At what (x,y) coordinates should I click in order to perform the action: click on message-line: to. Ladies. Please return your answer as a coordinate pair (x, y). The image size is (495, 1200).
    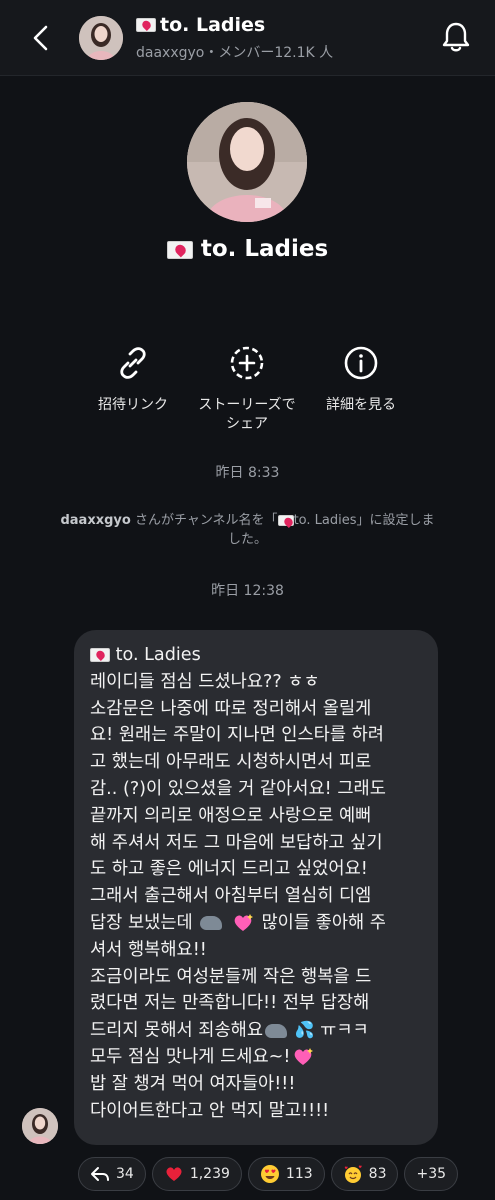
    Looking at the image, I should click on (257, 655).